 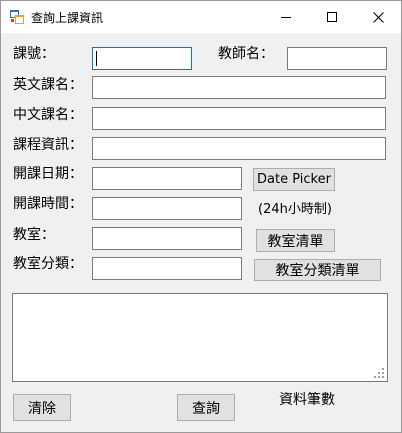 I want to click on close-button, so click(x=378, y=17).